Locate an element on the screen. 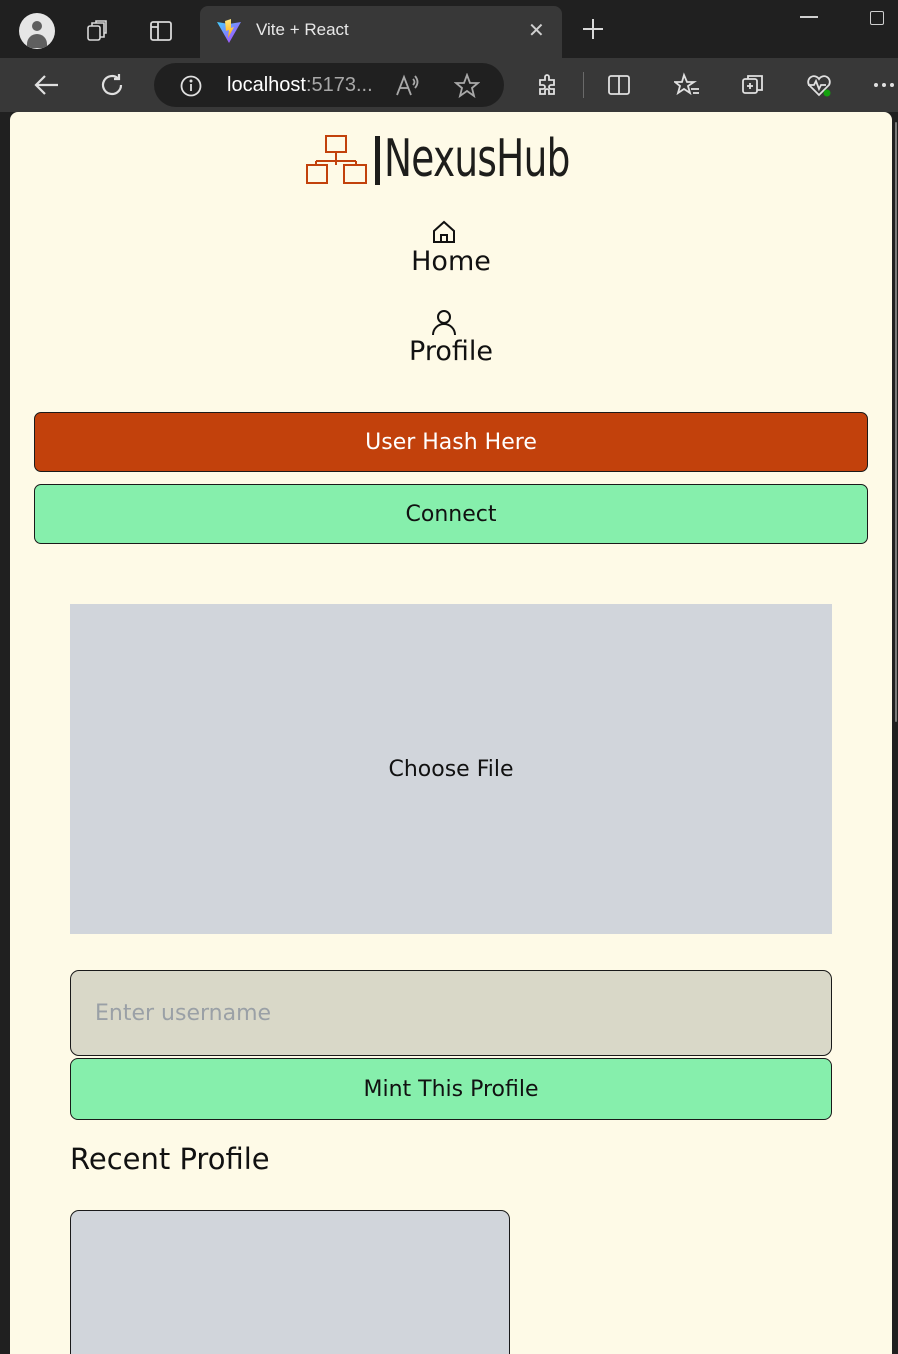  split-screen-icon is located at coordinates (619, 85).